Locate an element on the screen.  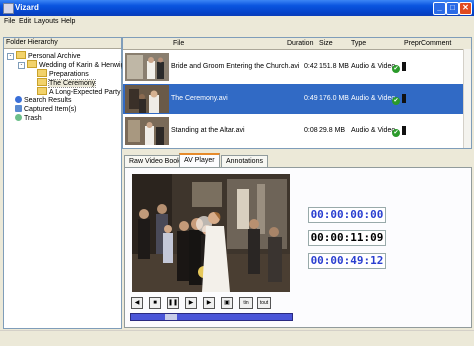
close-button: ✕ is located at coordinates (465, 8).